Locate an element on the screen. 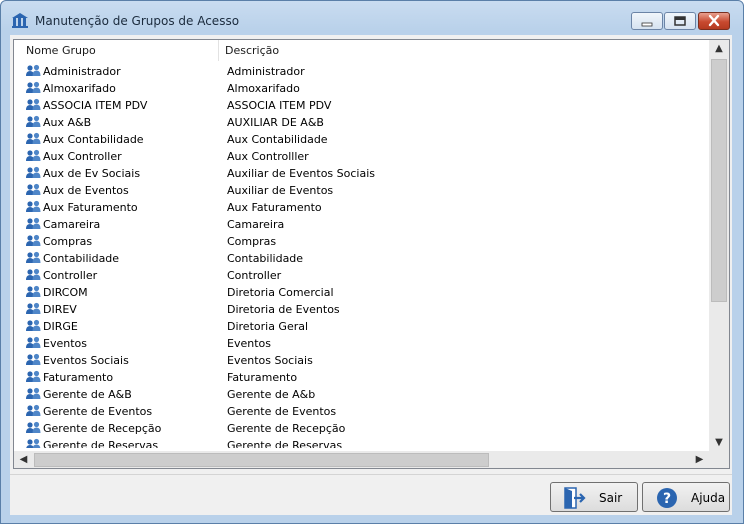  group-name: Eventos is located at coordinates (65, 343).